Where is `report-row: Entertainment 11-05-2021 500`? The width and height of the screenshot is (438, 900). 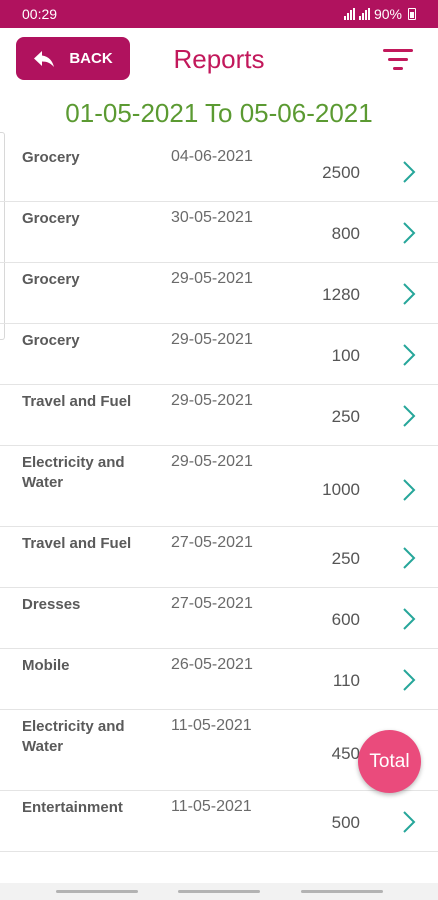 report-row: Entertainment 11-05-2021 500 is located at coordinates (219, 821).